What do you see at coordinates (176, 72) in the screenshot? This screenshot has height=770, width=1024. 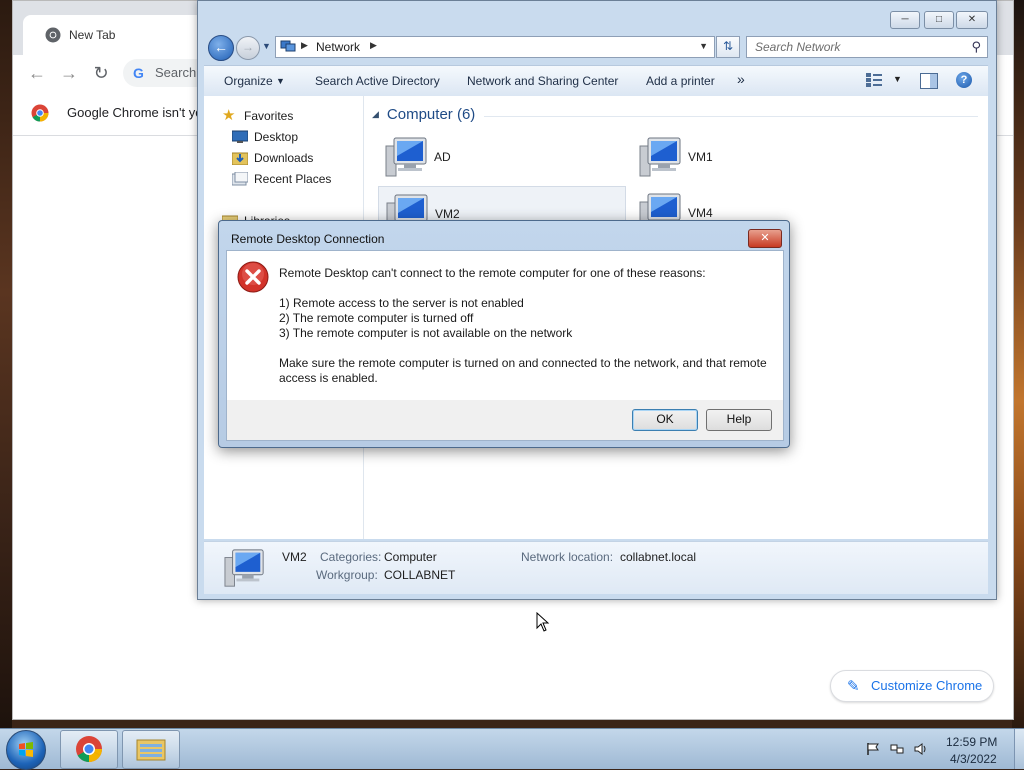 I see `omnibox-text: Search` at bounding box center [176, 72].